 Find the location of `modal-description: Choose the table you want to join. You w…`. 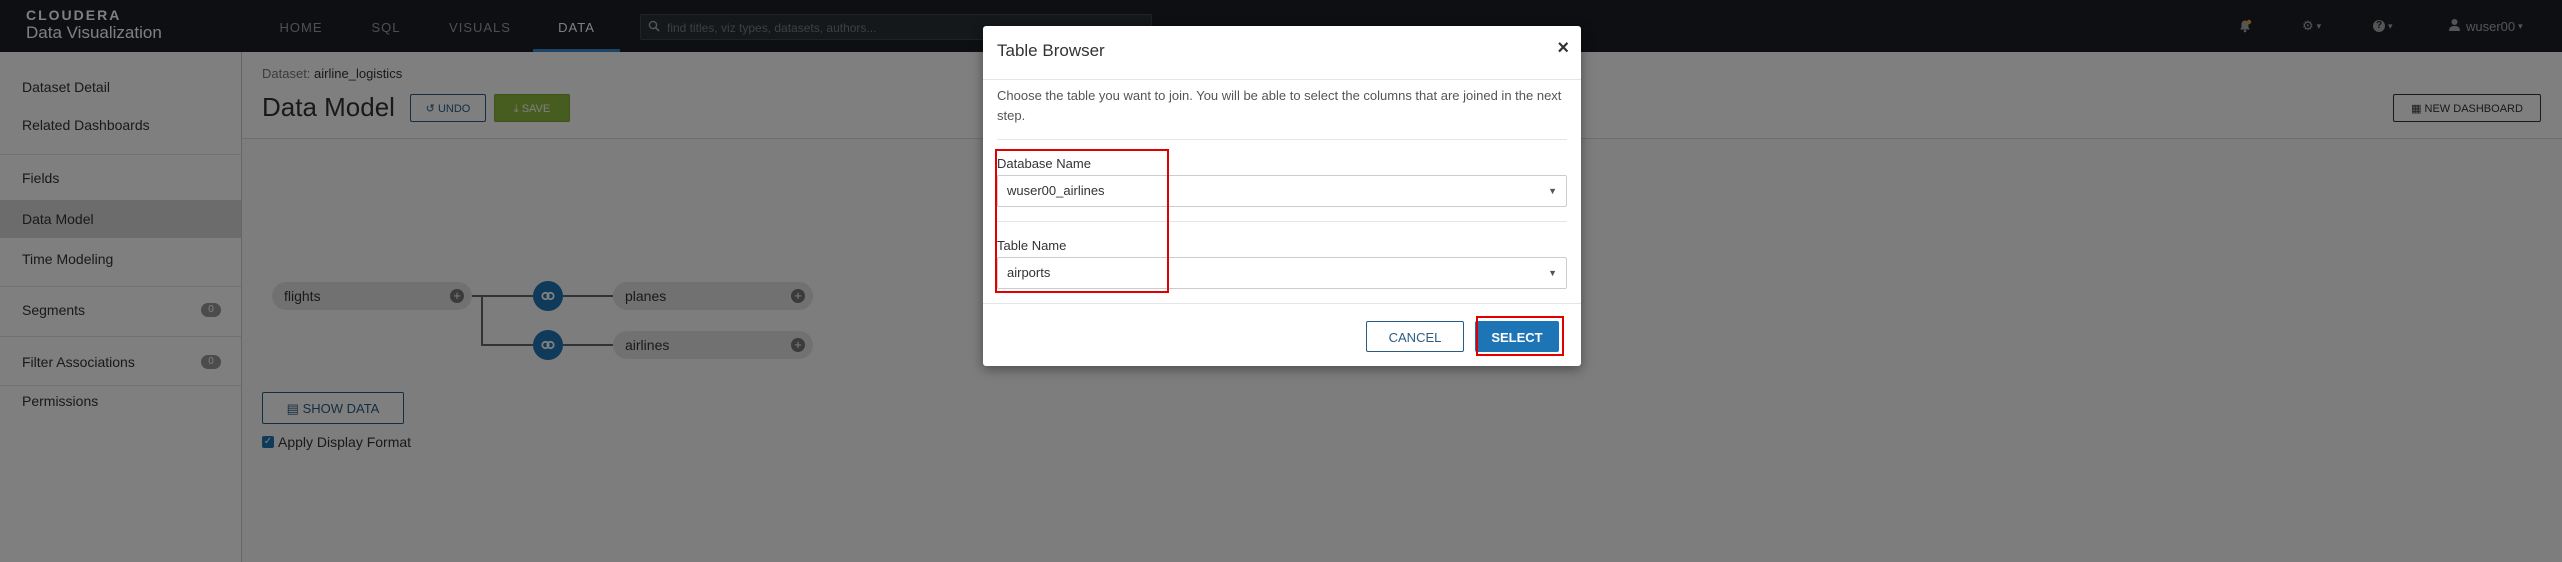

modal-description: Choose the table you want to join. You w… is located at coordinates (1279, 105).